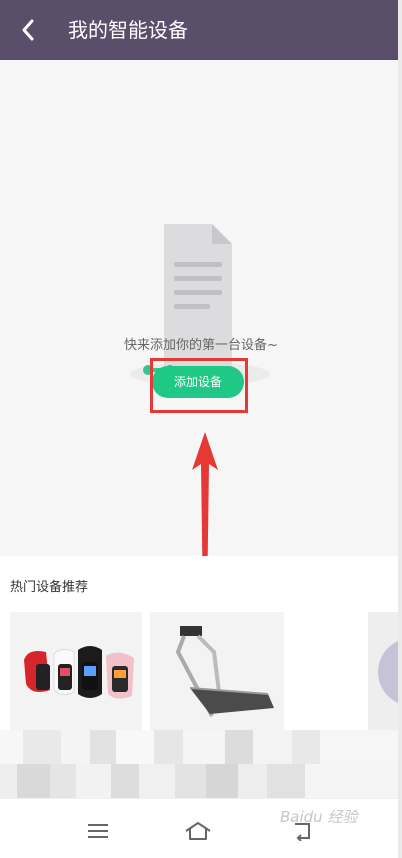  I want to click on product-card-blank, so click(327, 672).